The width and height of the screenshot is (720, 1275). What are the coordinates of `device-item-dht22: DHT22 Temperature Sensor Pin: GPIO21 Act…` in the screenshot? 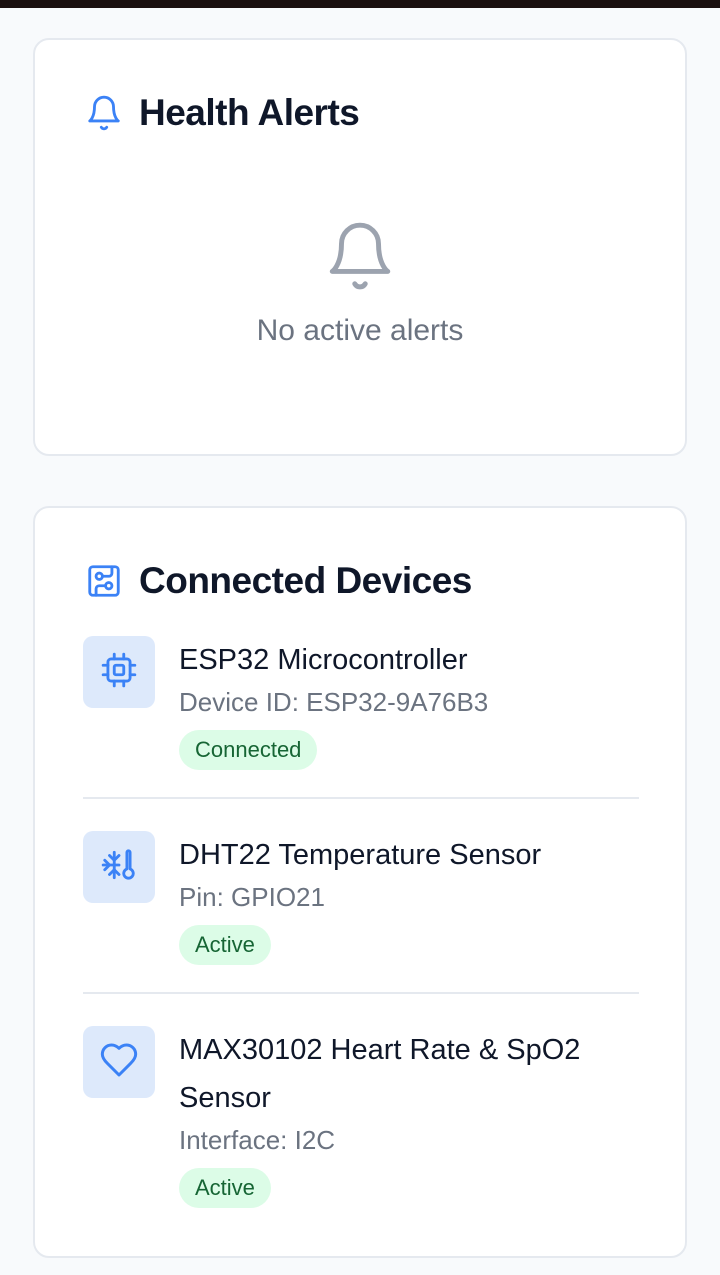 It's located at (361, 896).